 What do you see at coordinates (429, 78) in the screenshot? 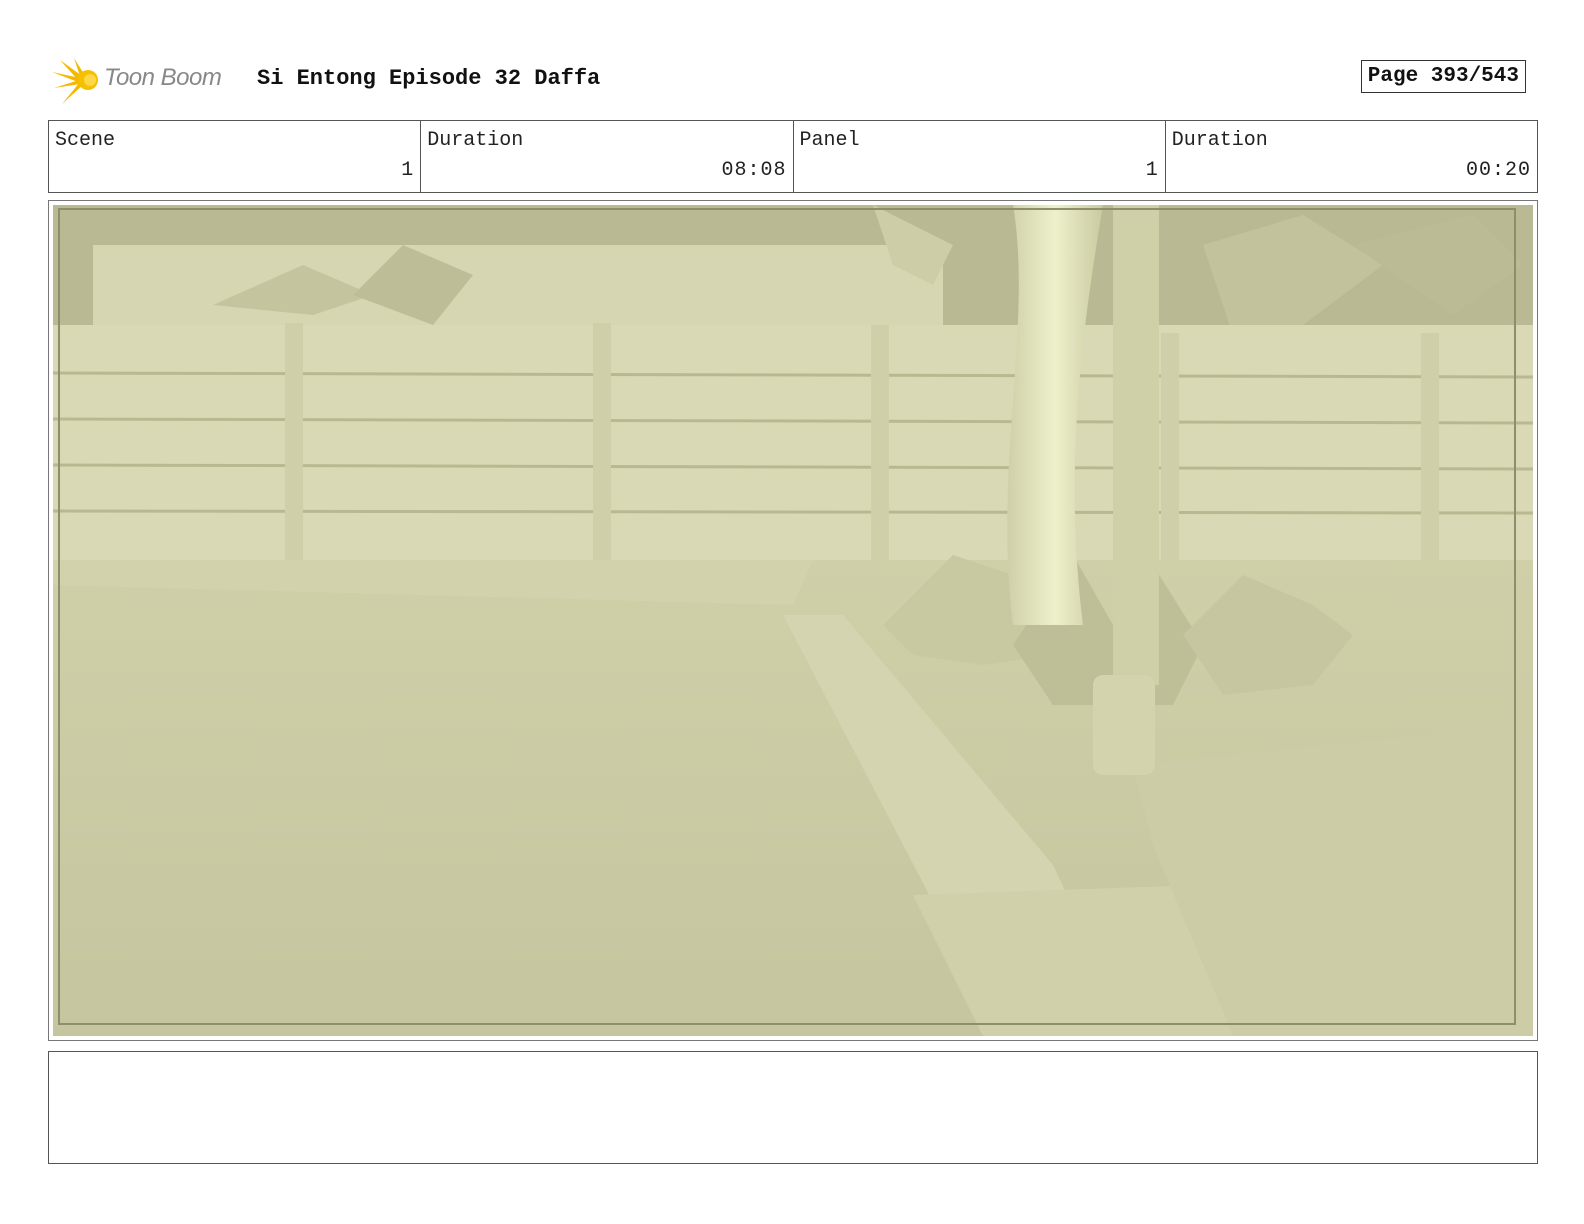
I see `project-title: Si Entong Episode 32 Daffa` at bounding box center [429, 78].